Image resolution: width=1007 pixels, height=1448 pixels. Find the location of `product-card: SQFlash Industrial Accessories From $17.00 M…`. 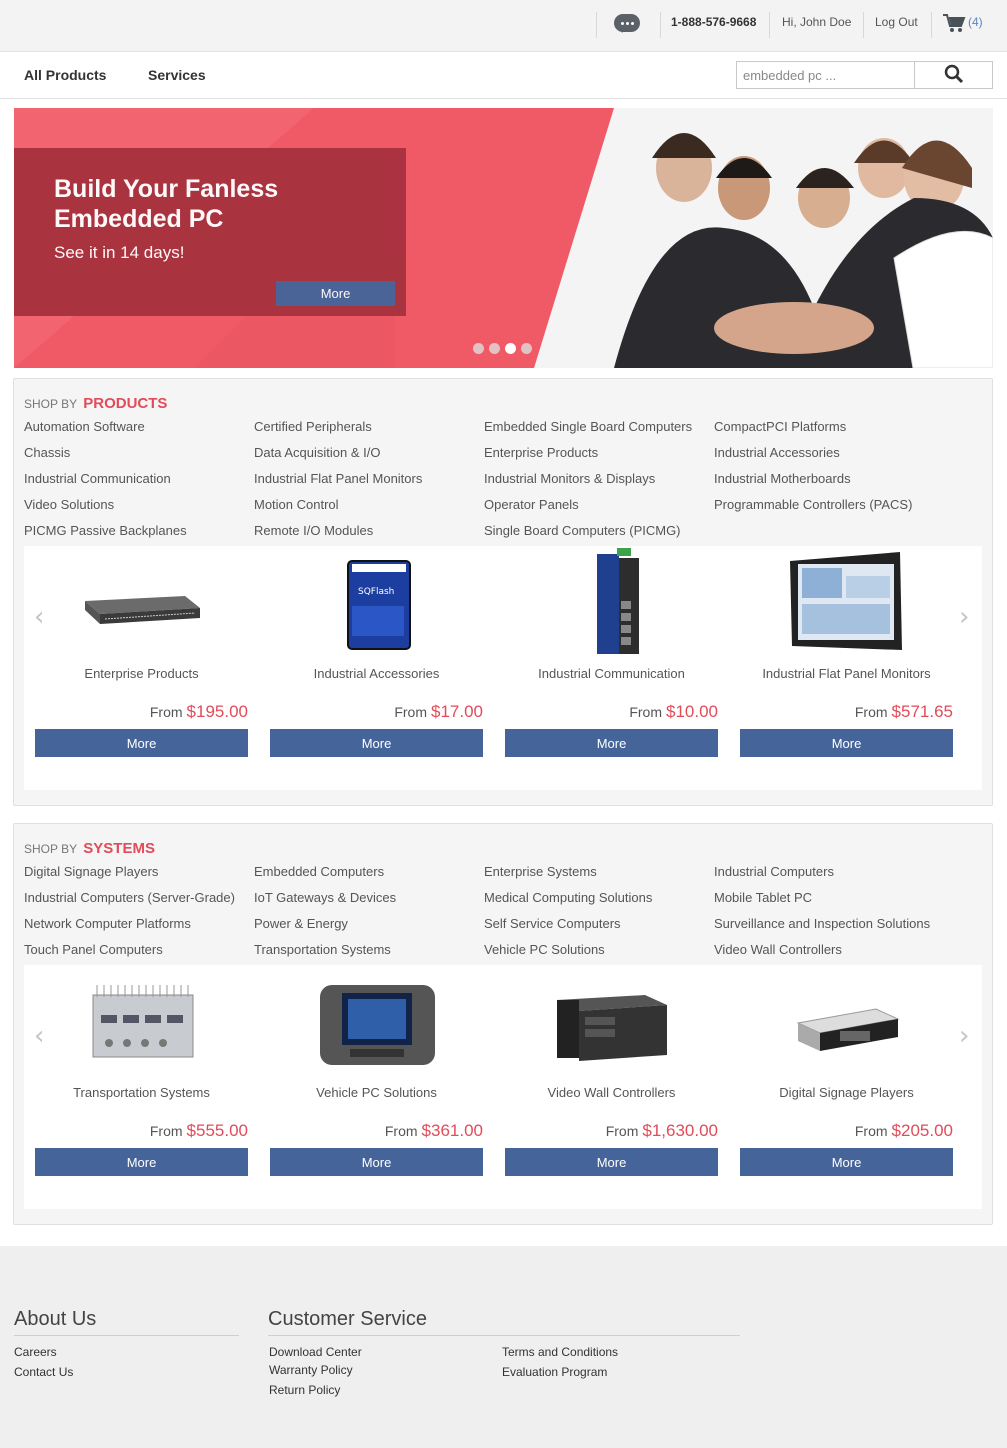

product-card: SQFlash Industrial Accessories From $17.00 M… is located at coordinates (376, 668).